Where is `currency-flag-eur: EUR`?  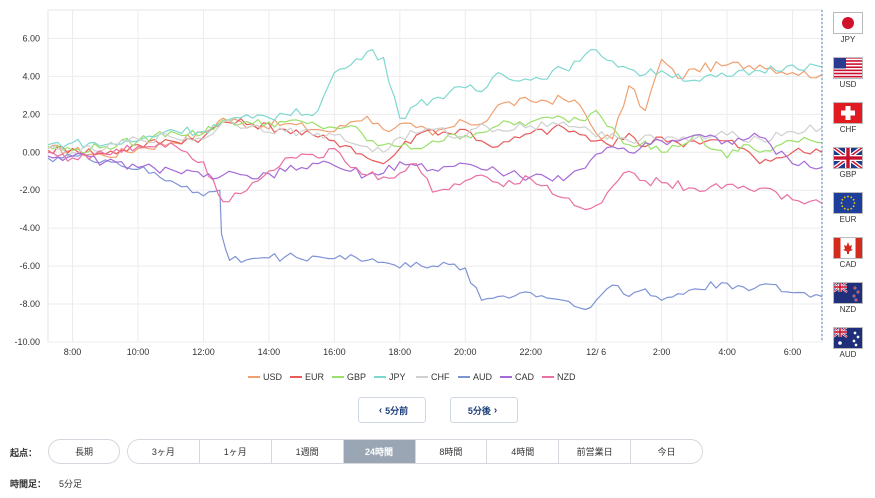
currency-flag-eur: EUR is located at coordinates (848, 212).